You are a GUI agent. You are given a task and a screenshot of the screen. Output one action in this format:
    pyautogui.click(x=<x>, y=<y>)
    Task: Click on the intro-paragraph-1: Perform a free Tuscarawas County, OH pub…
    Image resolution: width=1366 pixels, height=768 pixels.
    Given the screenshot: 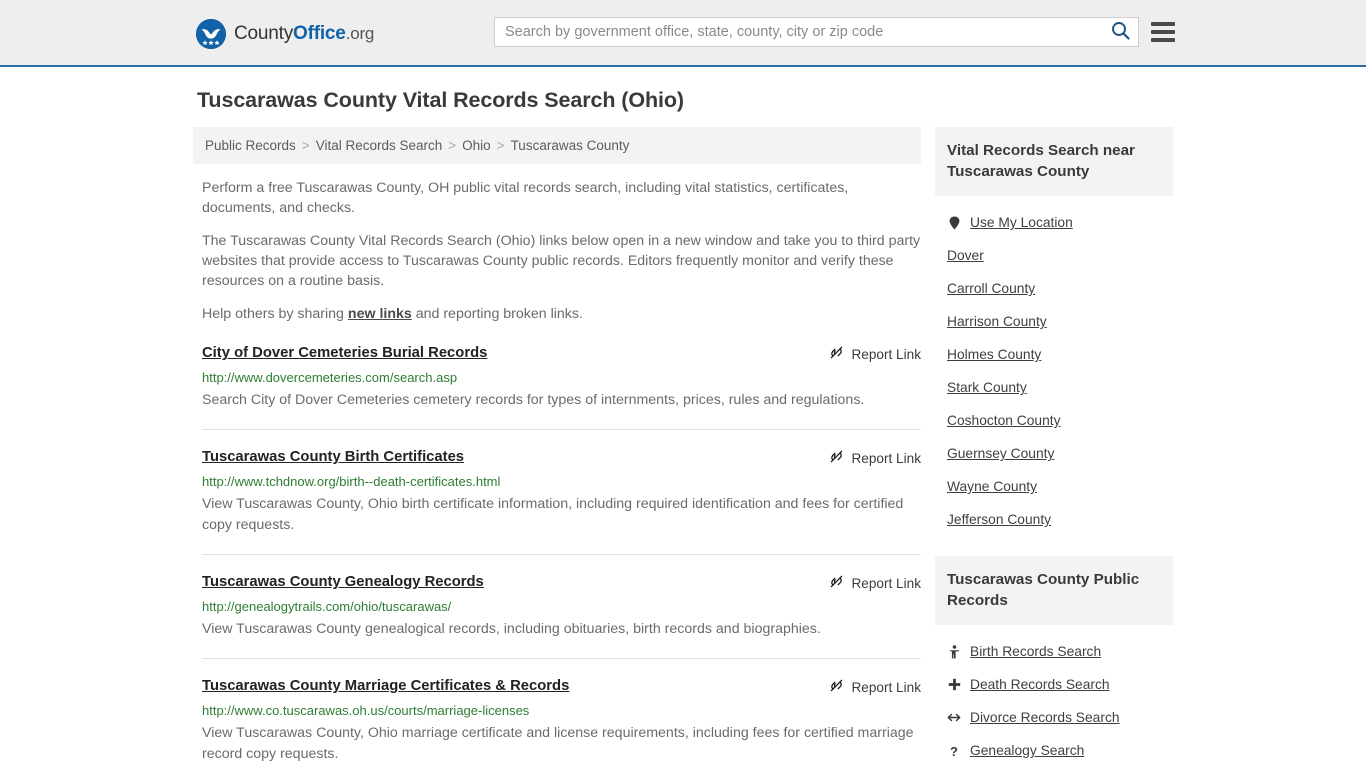 What is the action you would take?
    pyautogui.click(x=525, y=198)
    